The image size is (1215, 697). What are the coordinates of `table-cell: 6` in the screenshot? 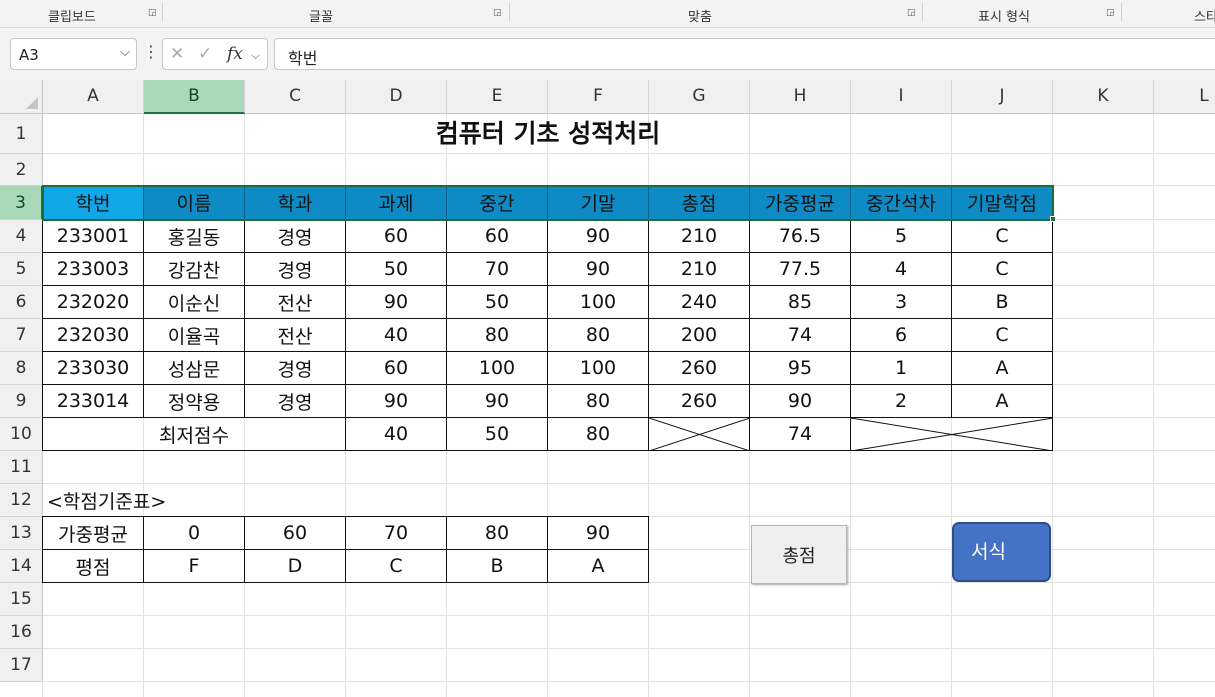 It's located at (901, 335).